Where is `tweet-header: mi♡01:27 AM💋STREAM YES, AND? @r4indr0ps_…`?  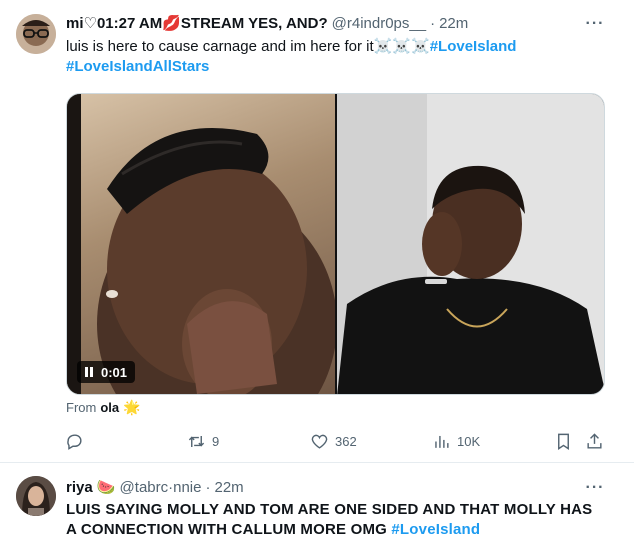 tweet-header: mi♡01:27 AM💋STREAM YES, AND? @r4indr0ps_… is located at coordinates (267, 23).